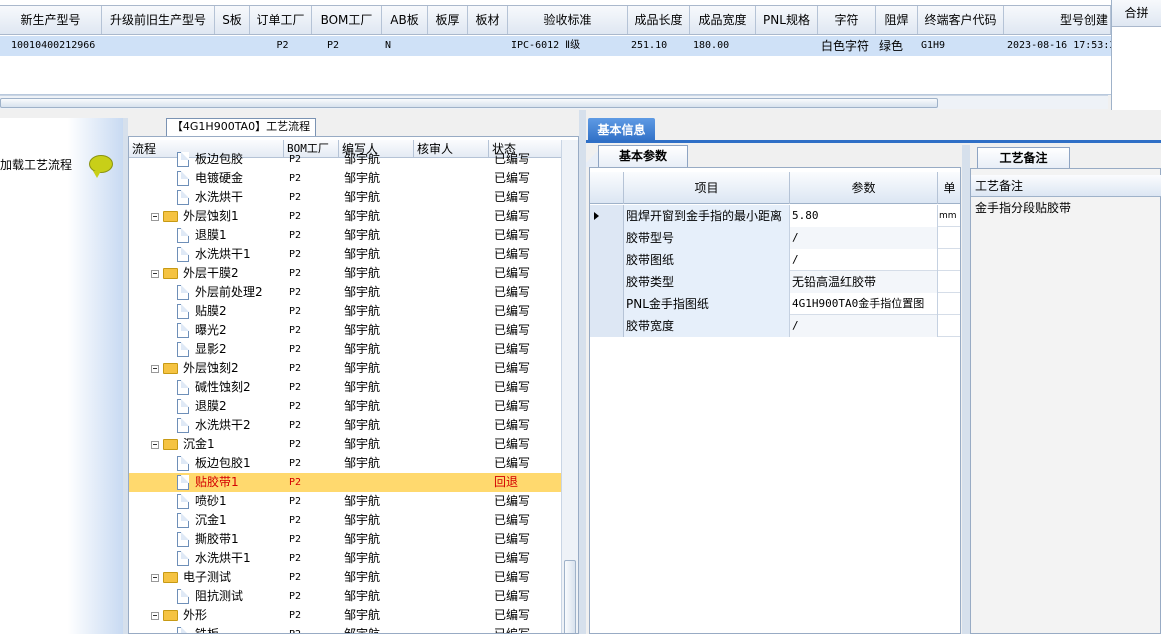 This screenshot has width=1161, height=634. I want to click on tree-node: 曝光2, so click(230, 330).